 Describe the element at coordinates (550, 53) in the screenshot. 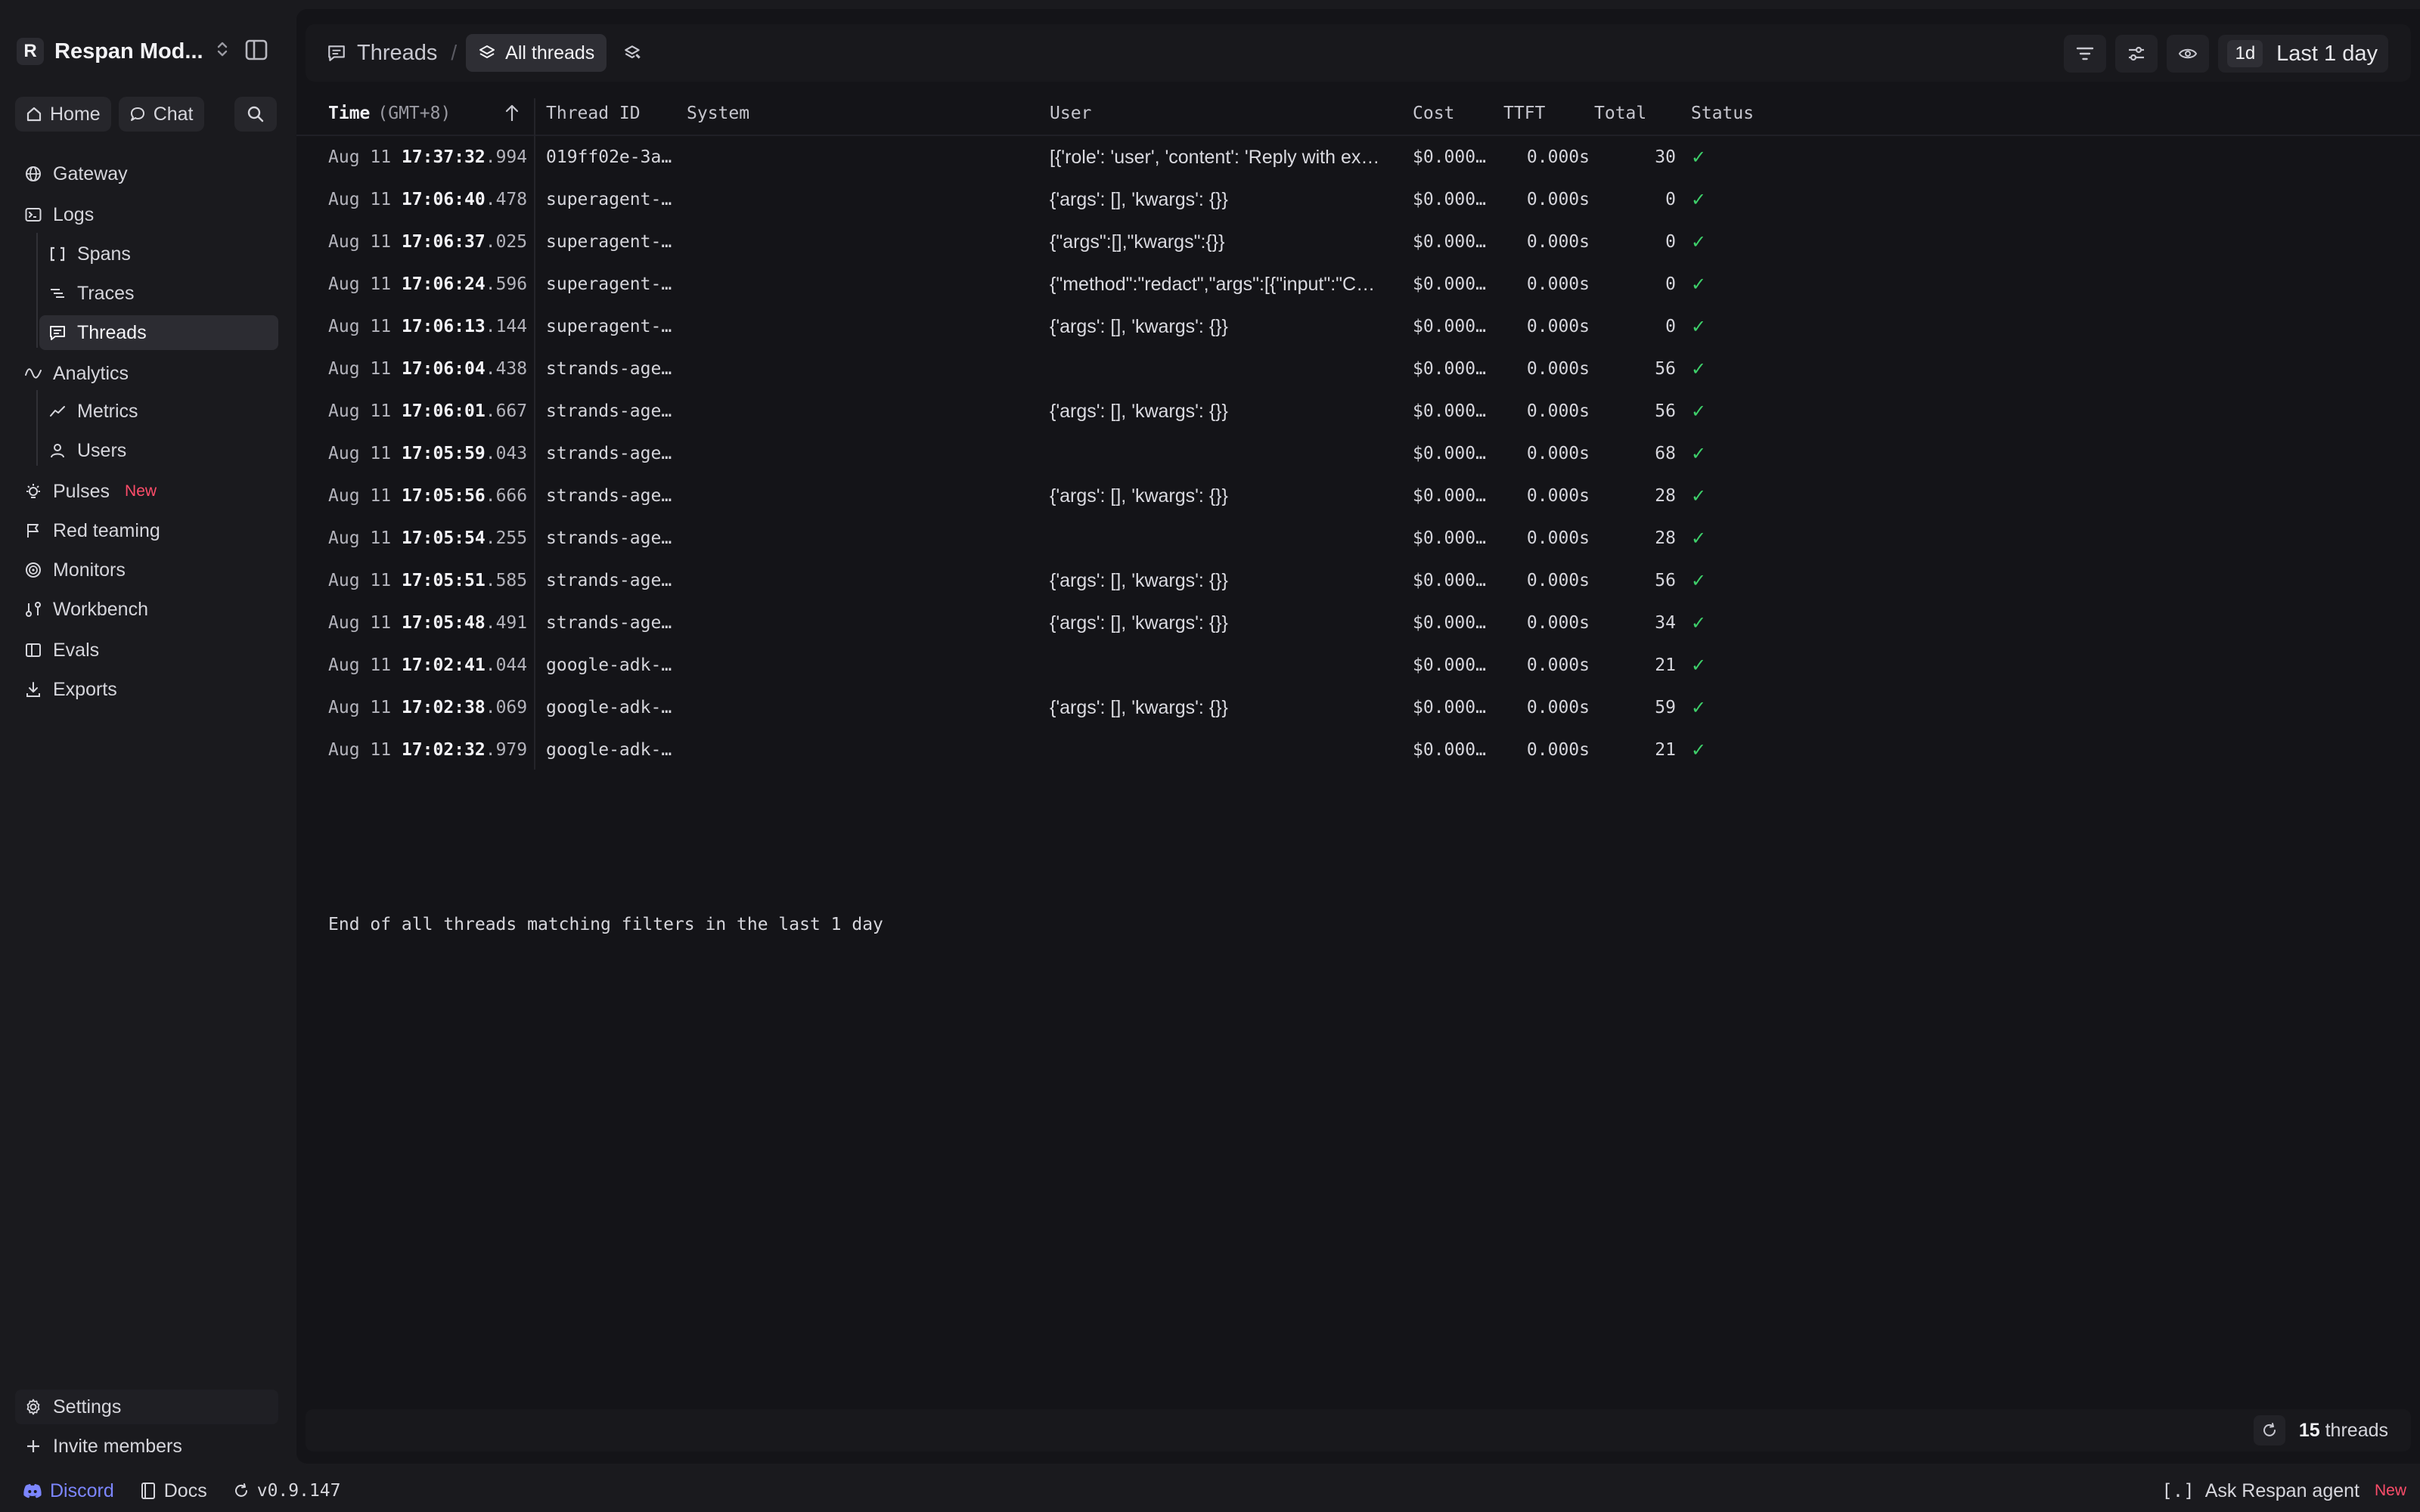

I see `view-selector-label: All threads` at that location.